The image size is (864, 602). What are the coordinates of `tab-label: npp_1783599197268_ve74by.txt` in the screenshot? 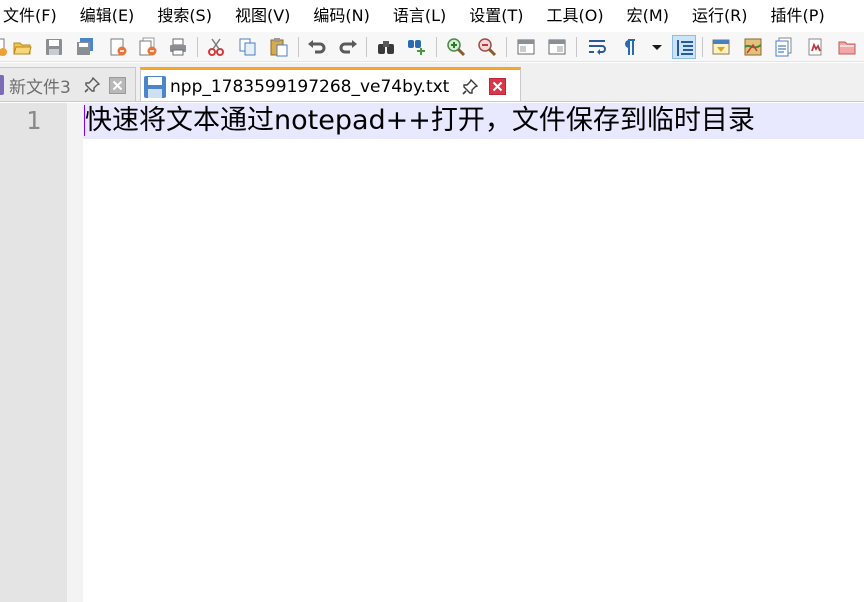 It's located at (310, 86).